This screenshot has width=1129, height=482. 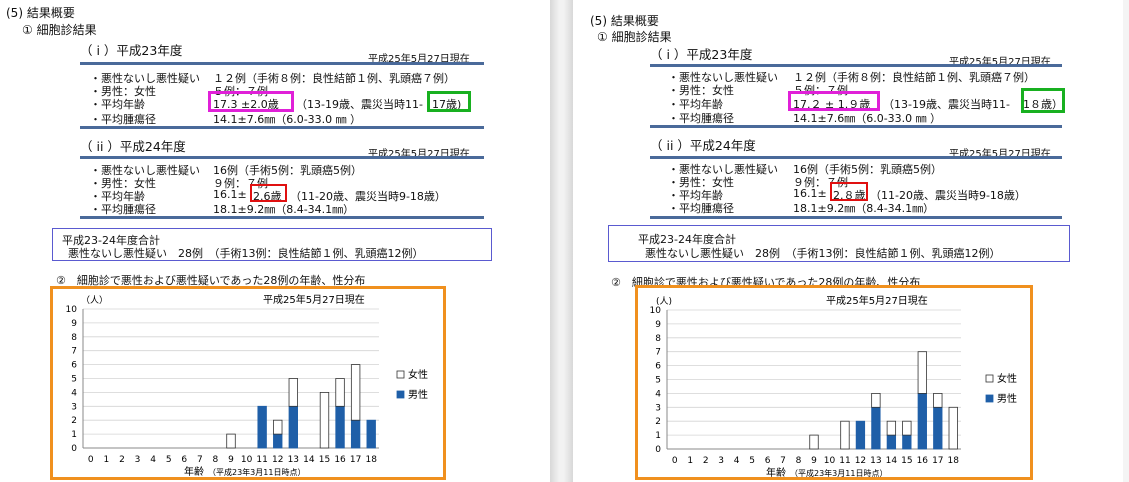 I want to click on x-tick-label: 7, so click(x=783, y=461).